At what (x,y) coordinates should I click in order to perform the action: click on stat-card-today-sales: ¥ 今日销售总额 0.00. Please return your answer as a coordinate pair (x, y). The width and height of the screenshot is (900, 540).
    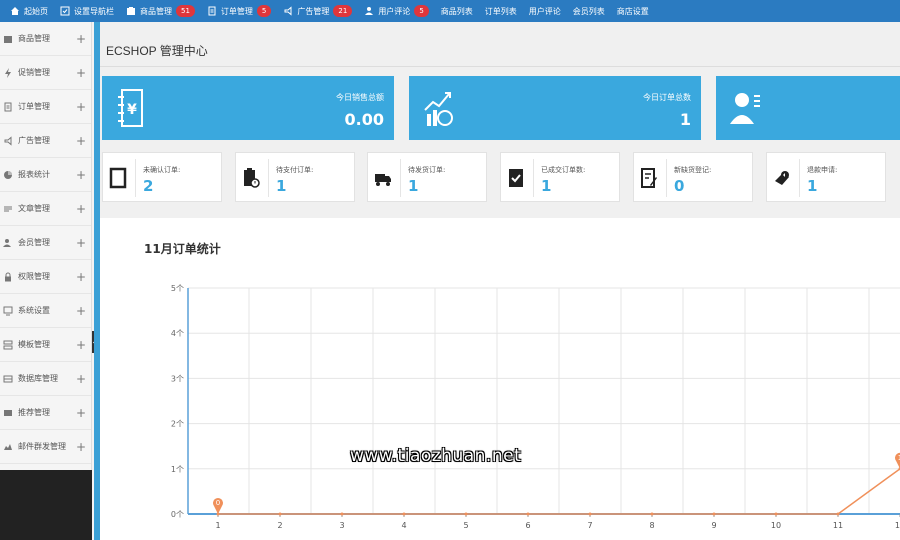
    Looking at the image, I should click on (248, 108).